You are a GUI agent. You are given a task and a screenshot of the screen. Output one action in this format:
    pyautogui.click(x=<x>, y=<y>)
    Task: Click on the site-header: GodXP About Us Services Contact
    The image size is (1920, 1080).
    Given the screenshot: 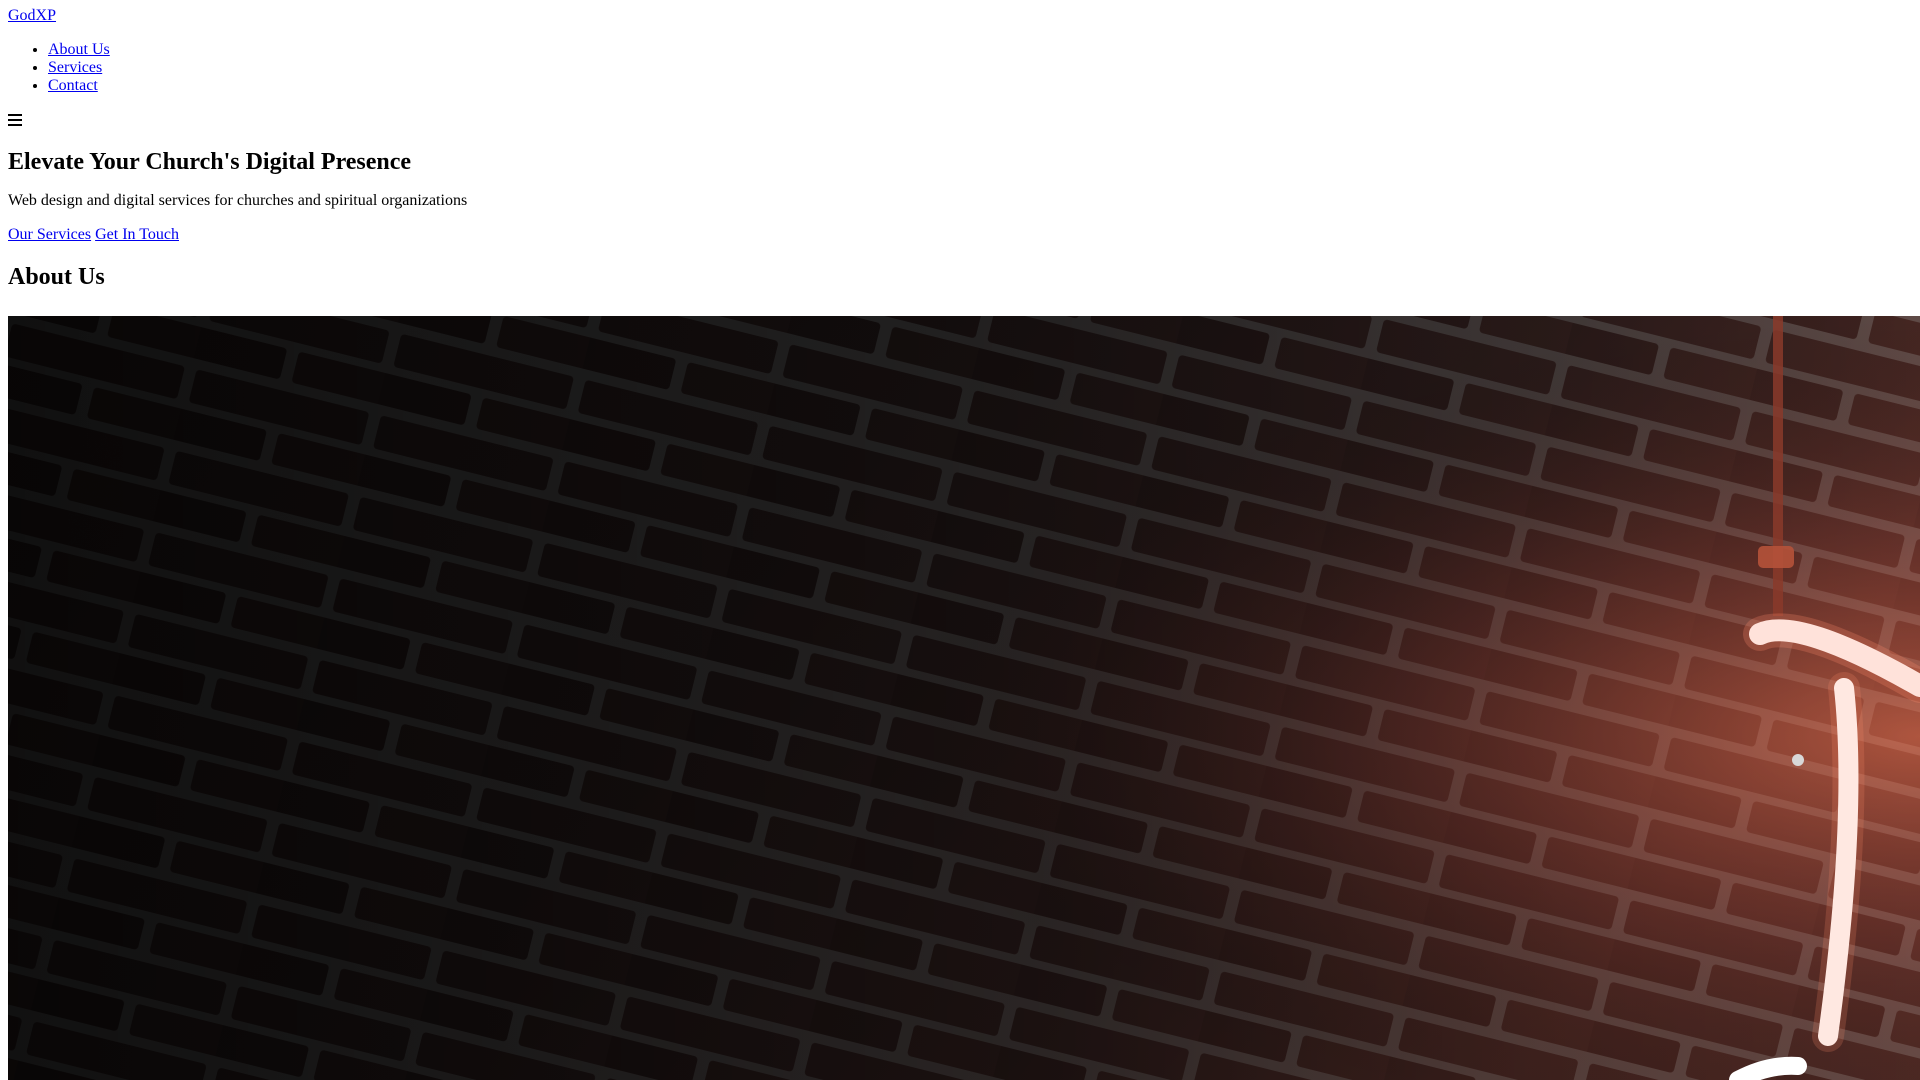 What is the action you would take?
    pyautogui.click(x=960, y=64)
    